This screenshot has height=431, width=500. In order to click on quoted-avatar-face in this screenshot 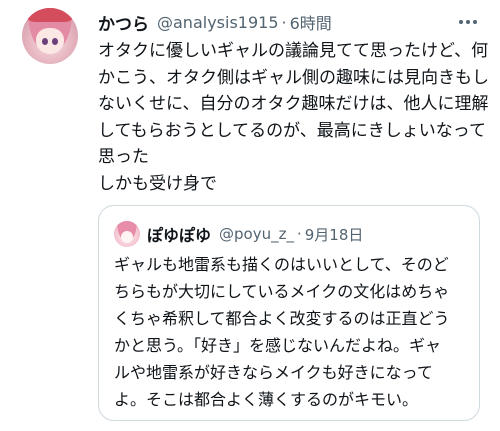, I will do `click(127, 237)`.